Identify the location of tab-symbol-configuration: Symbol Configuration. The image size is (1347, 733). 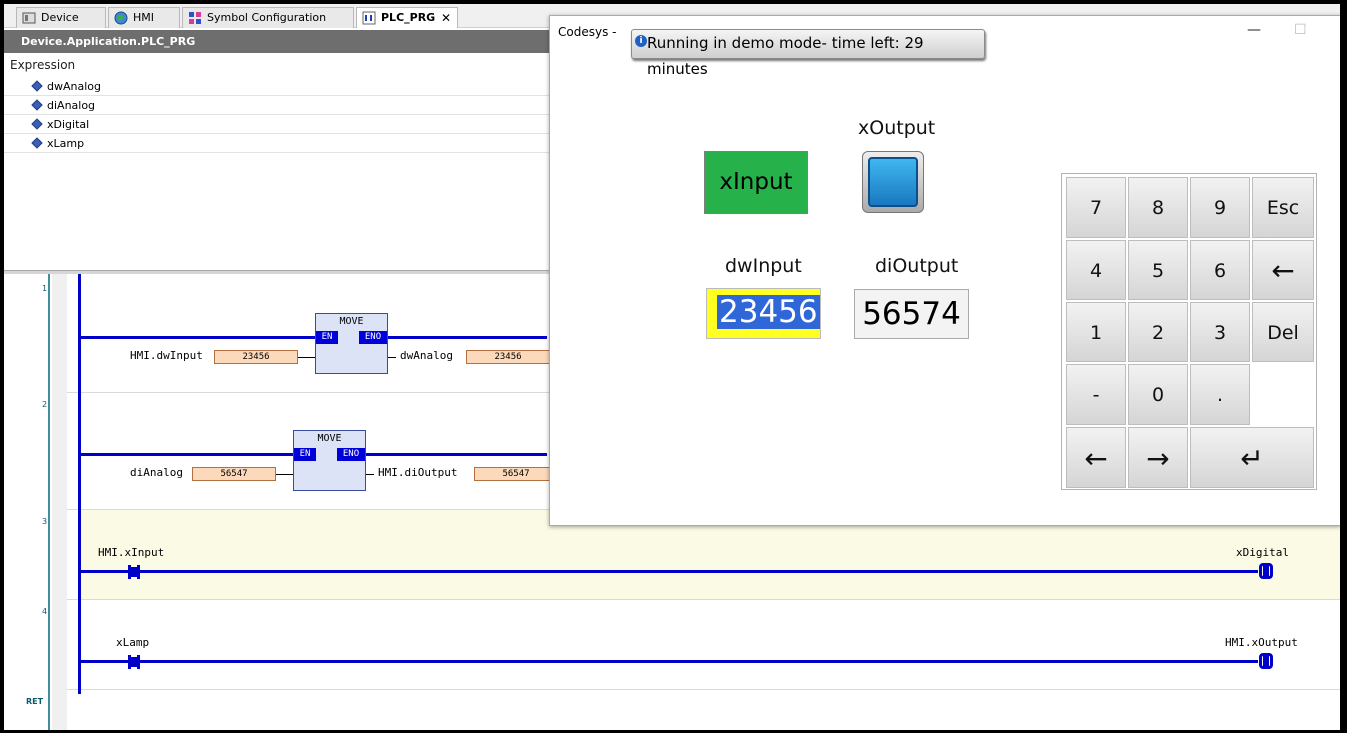
(268, 17).